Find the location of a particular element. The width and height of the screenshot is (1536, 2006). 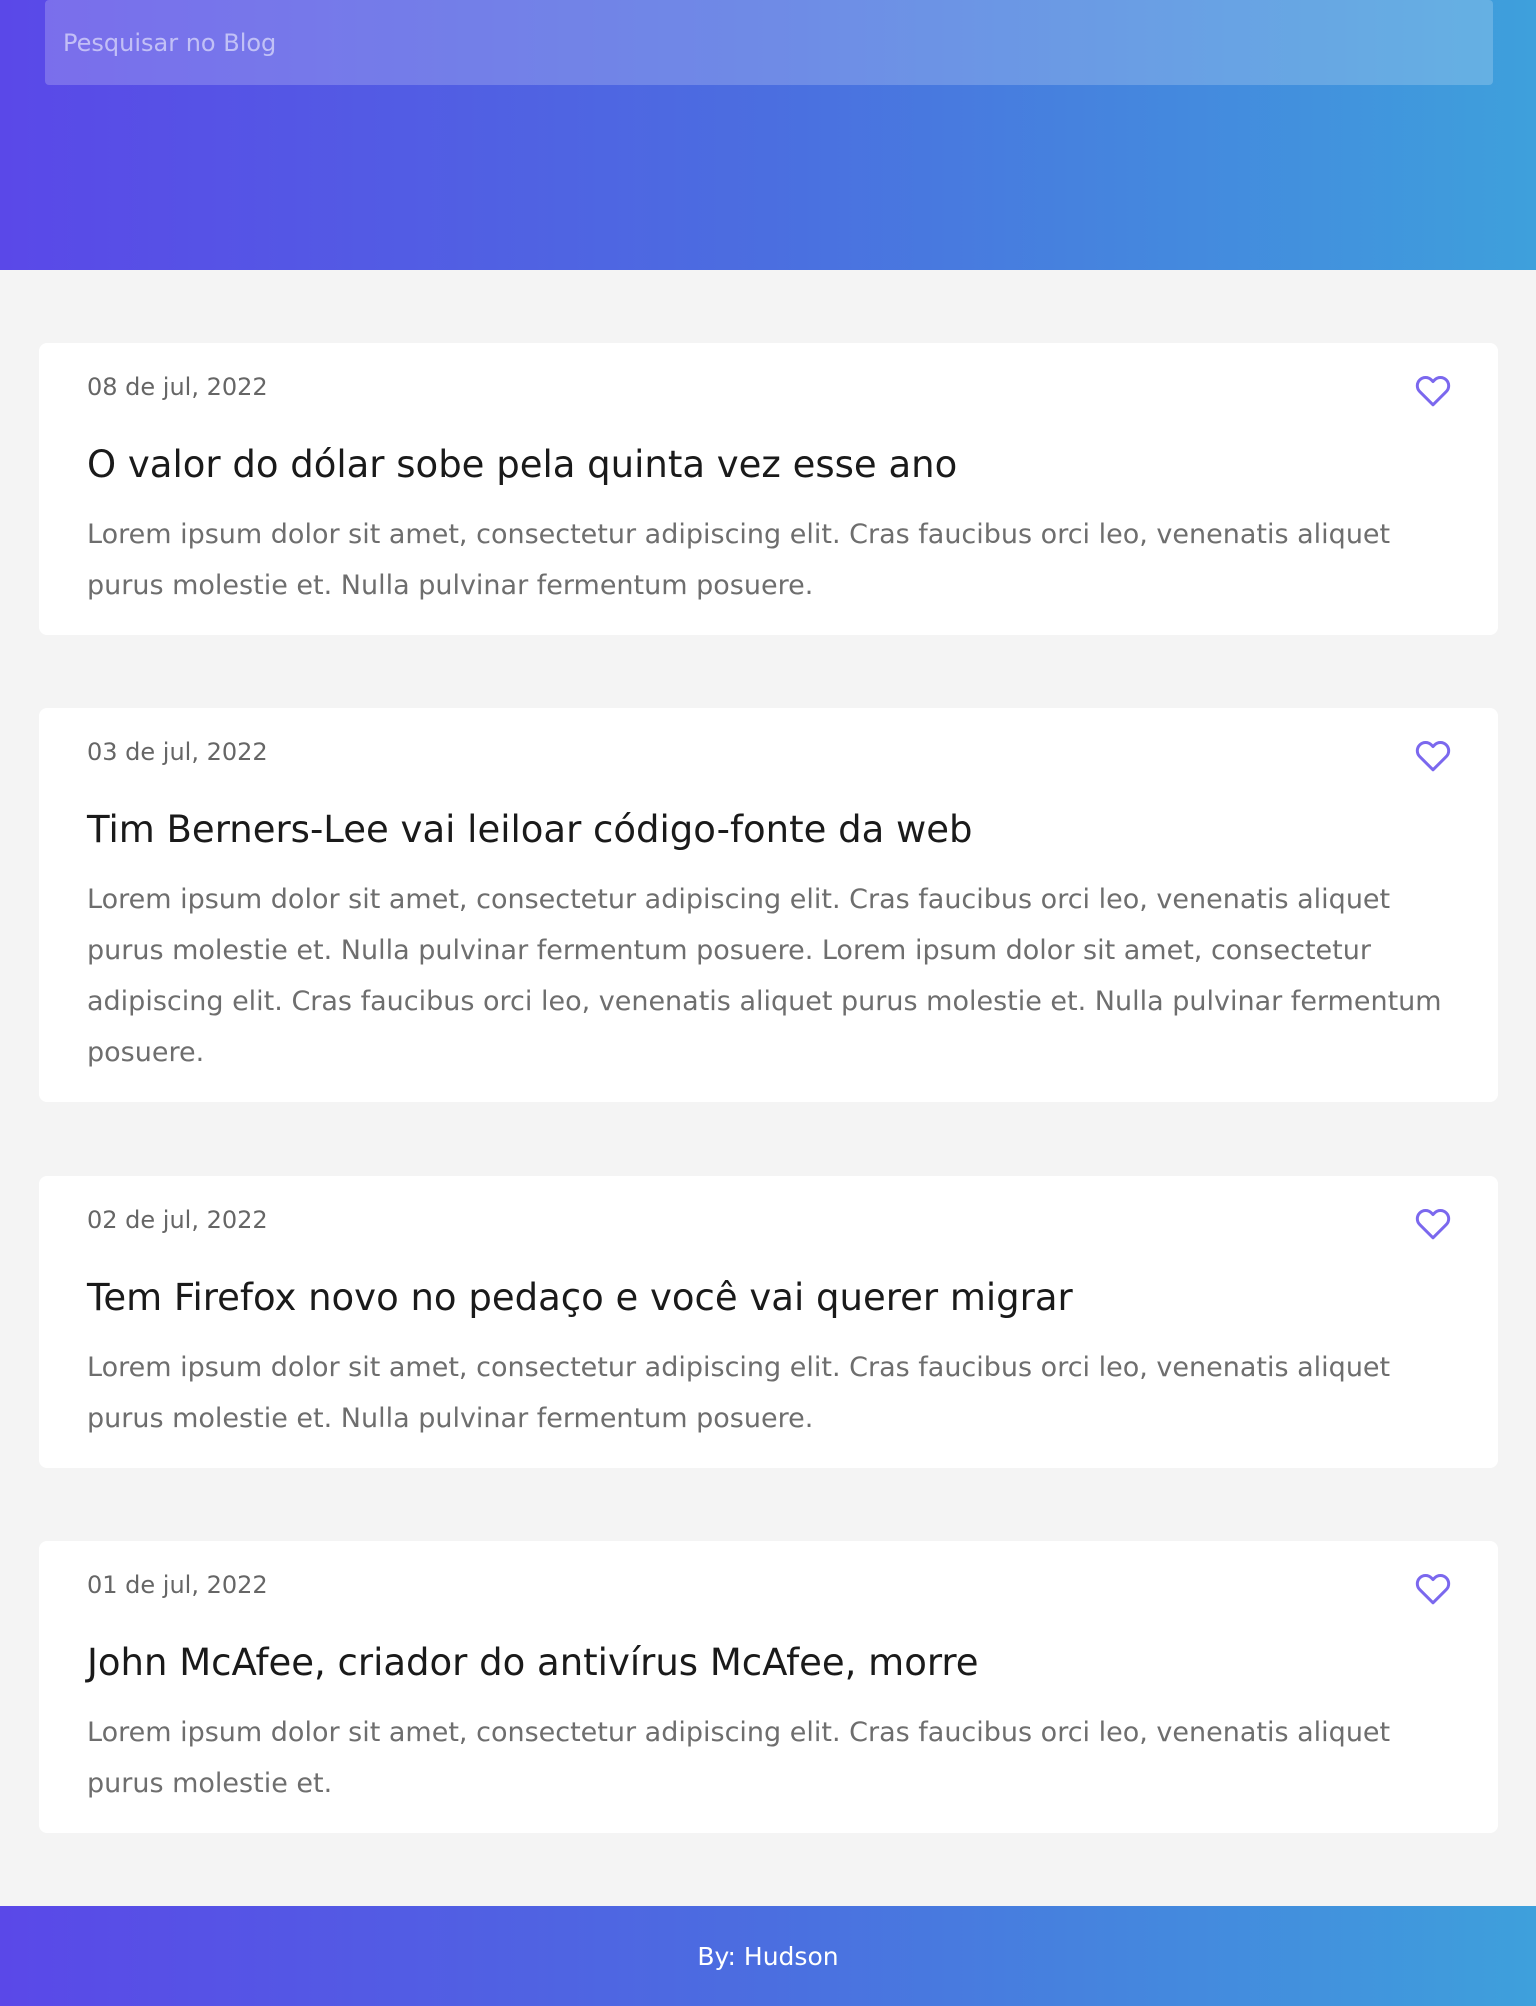

footer: By: Hudson is located at coordinates (768, 1956).